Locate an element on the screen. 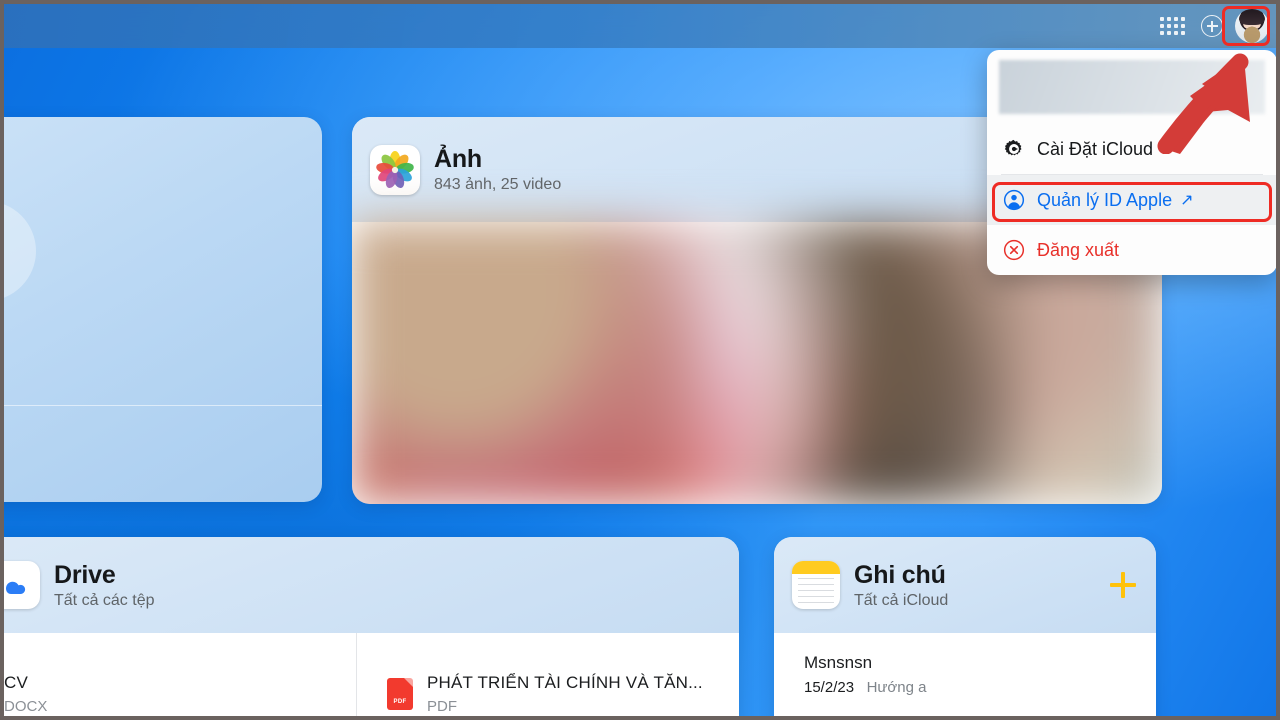 This screenshot has height=720, width=1280. pdf-file-icon: PDF is located at coordinates (400, 694).